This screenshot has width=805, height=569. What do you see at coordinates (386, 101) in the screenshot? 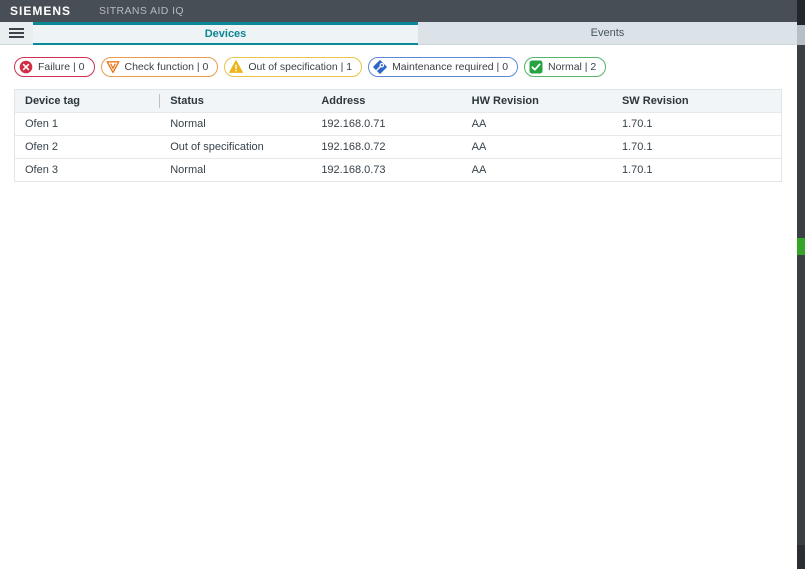
I see `column-header-address: Address` at bounding box center [386, 101].